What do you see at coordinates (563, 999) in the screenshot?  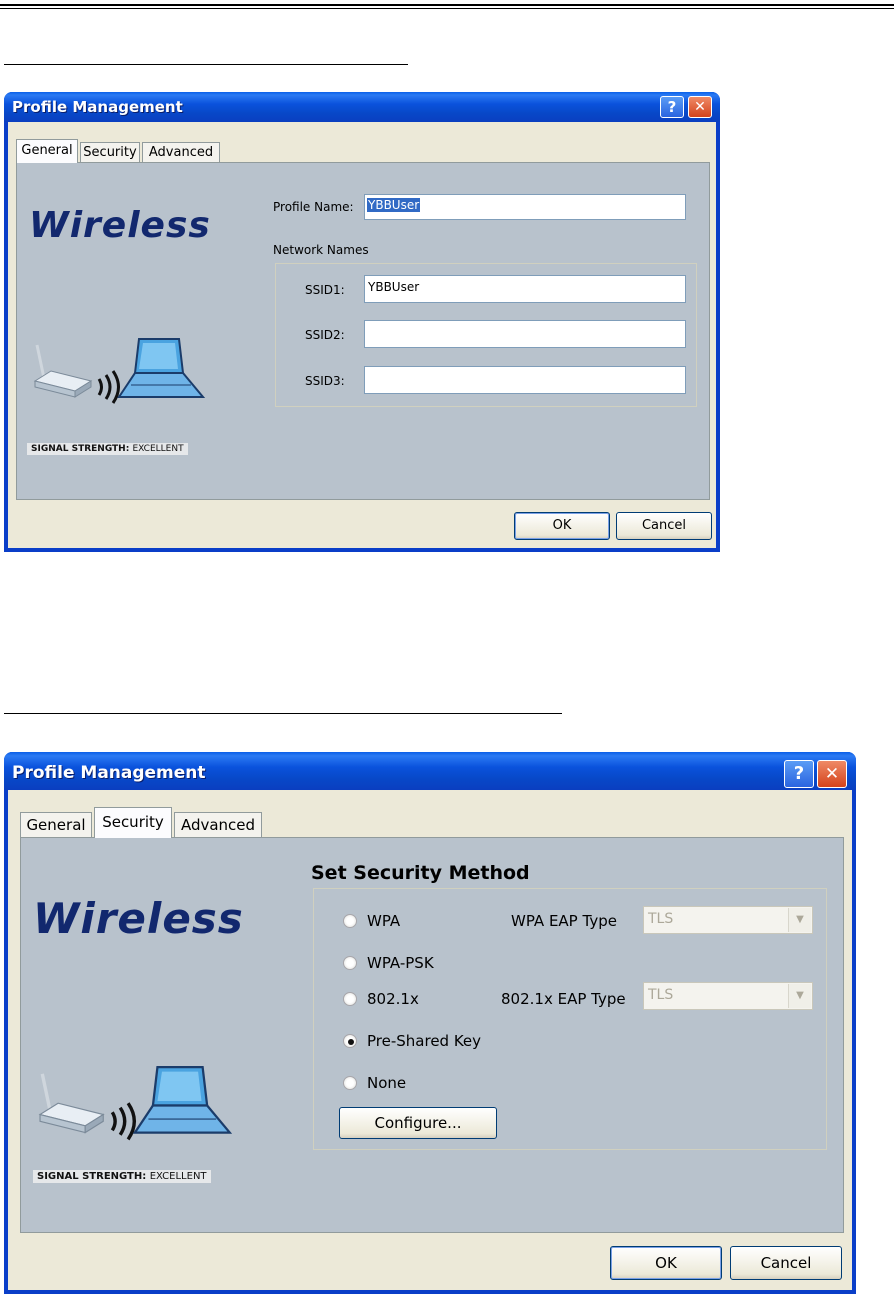 I see `8021x-eap-type-label: 802.1x EAP Type` at bounding box center [563, 999].